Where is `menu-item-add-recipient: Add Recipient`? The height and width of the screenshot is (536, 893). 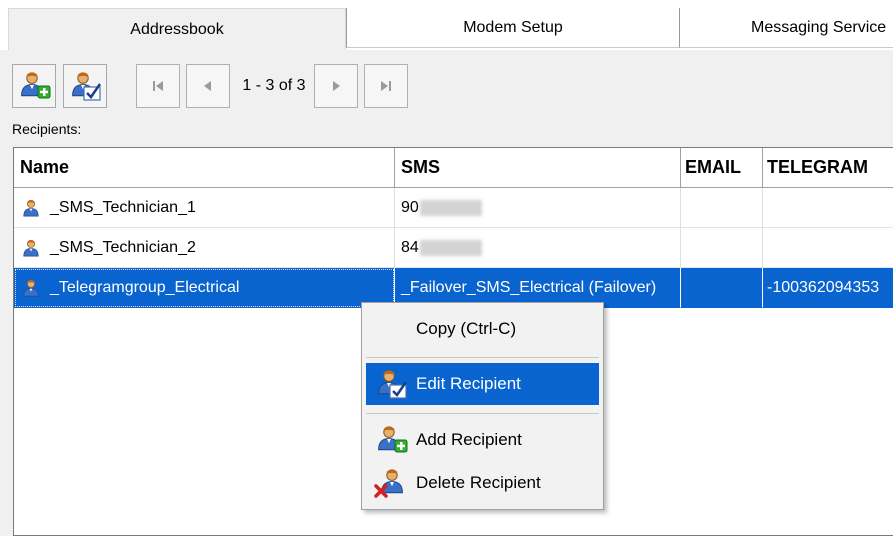
menu-item-add-recipient: Add Recipient is located at coordinates (482, 440).